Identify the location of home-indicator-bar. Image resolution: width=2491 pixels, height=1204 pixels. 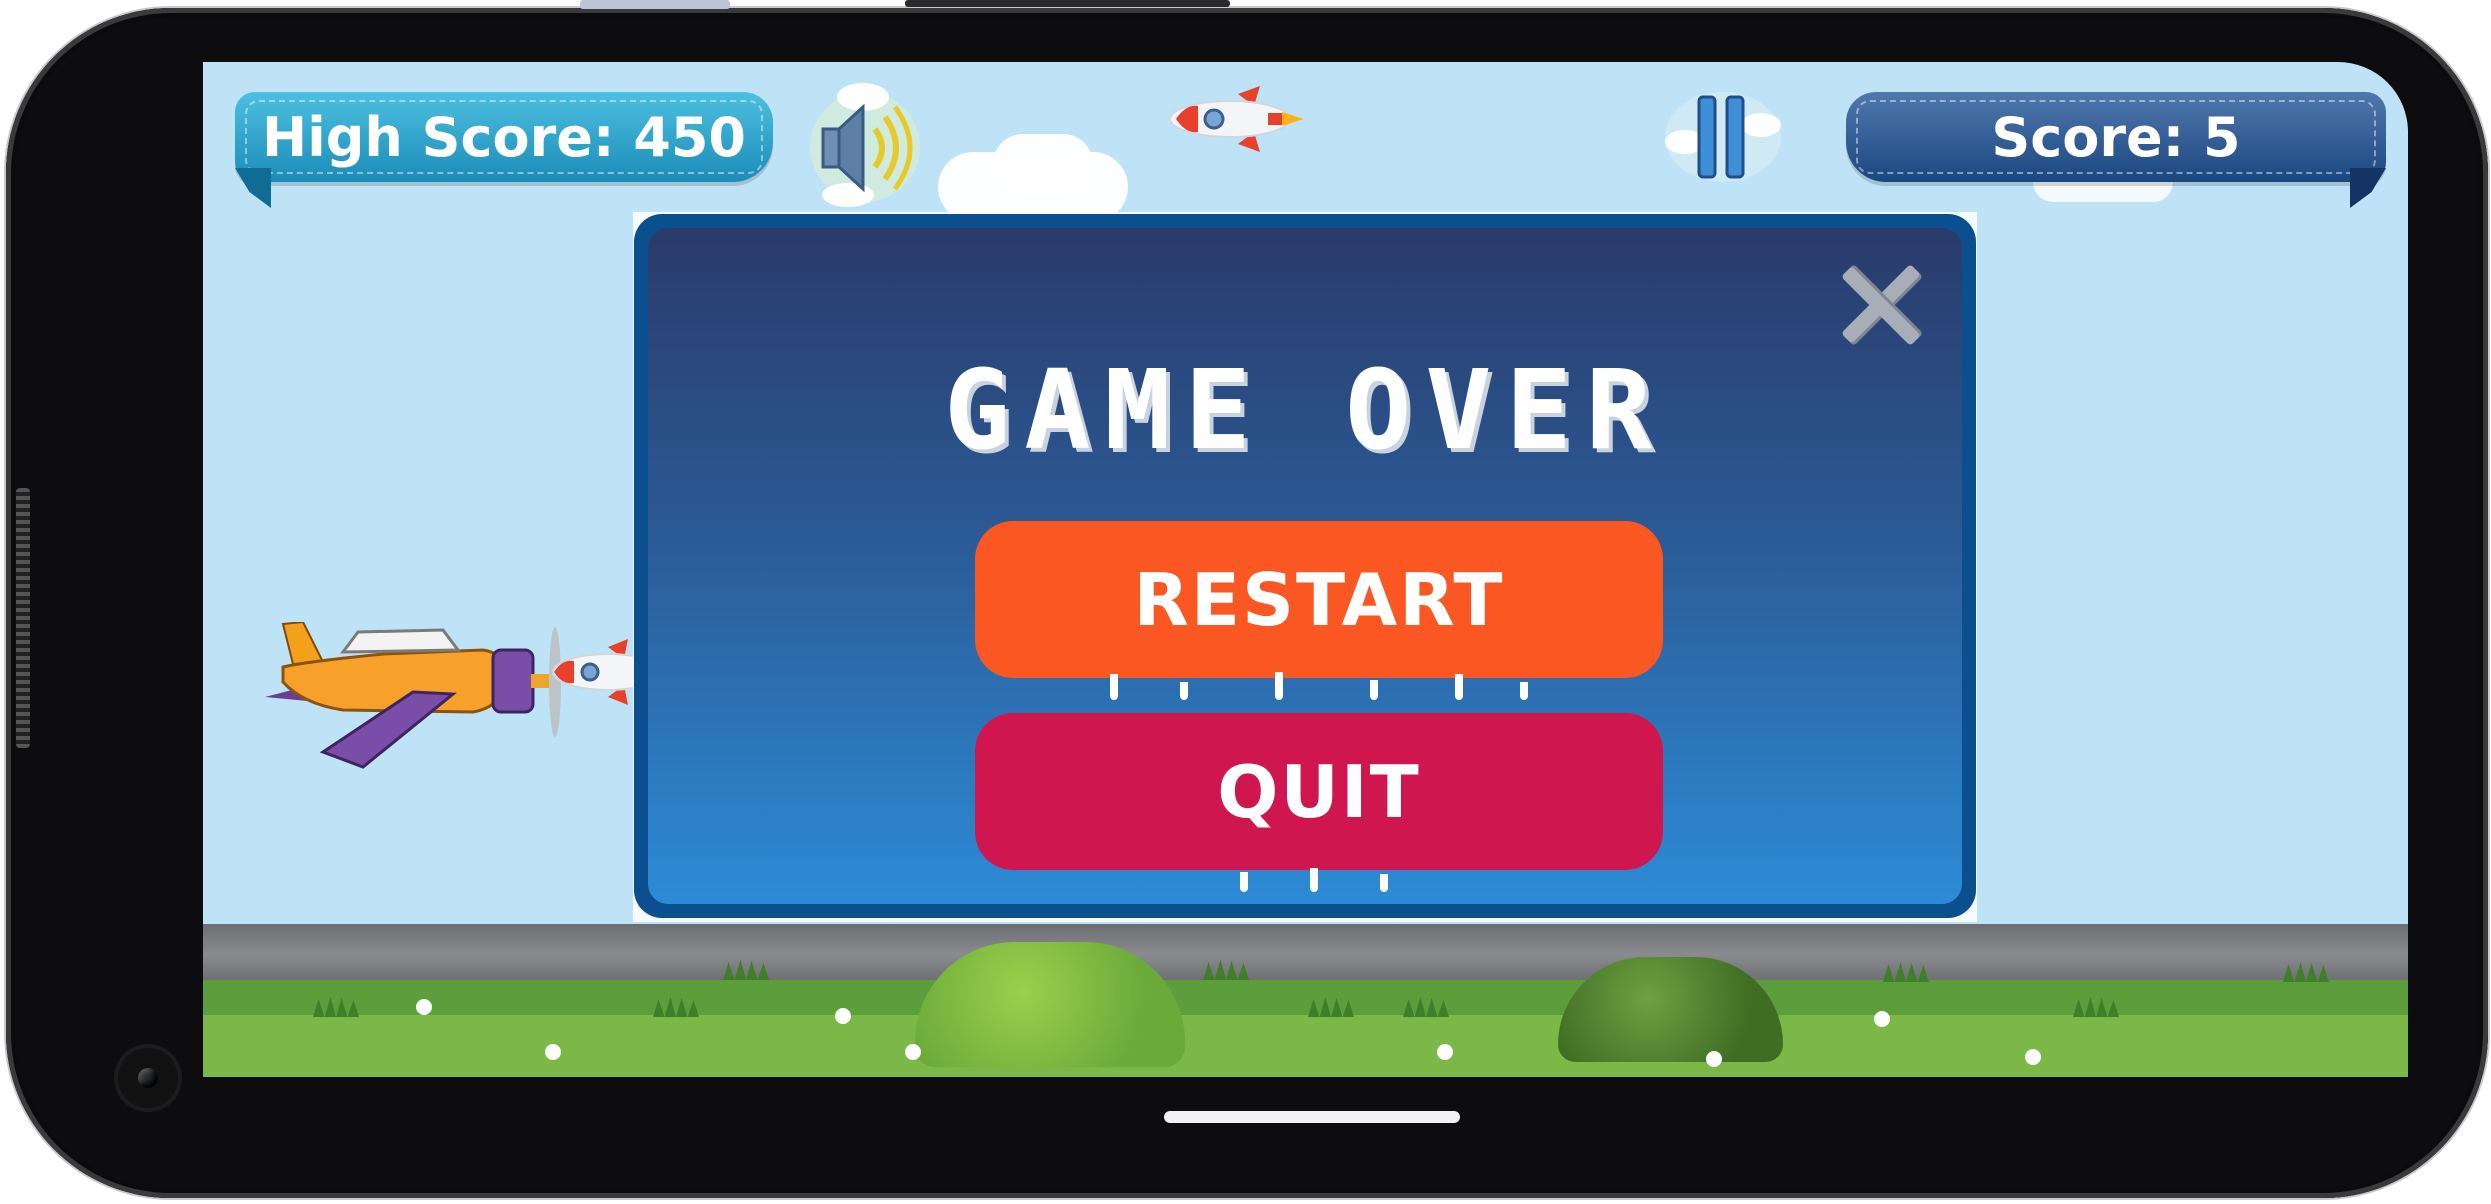
(1312, 1117).